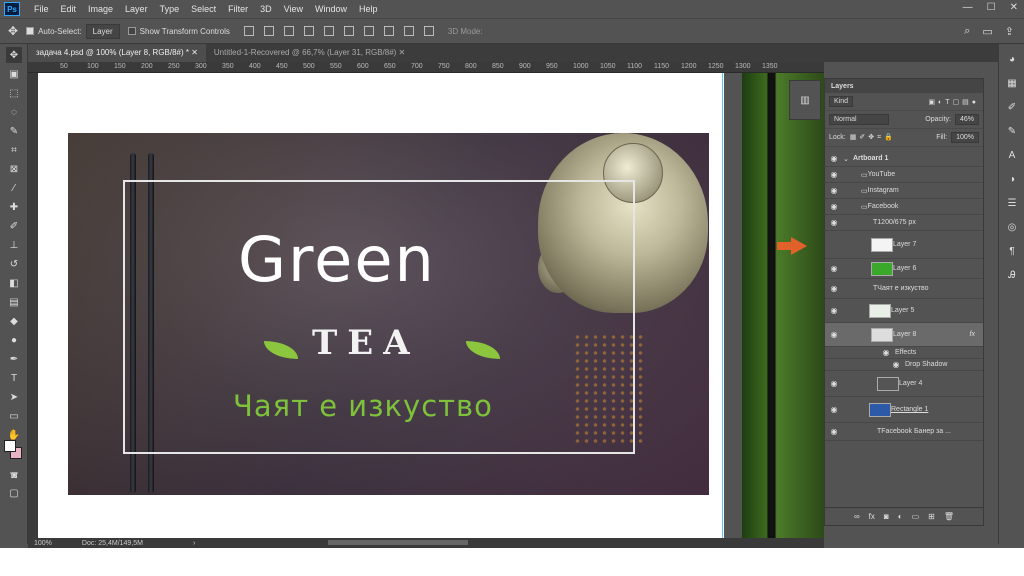  What do you see at coordinates (1012, 131) in the screenshot?
I see `brush-settings-icon: ✎` at bounding box center [1012, 131].